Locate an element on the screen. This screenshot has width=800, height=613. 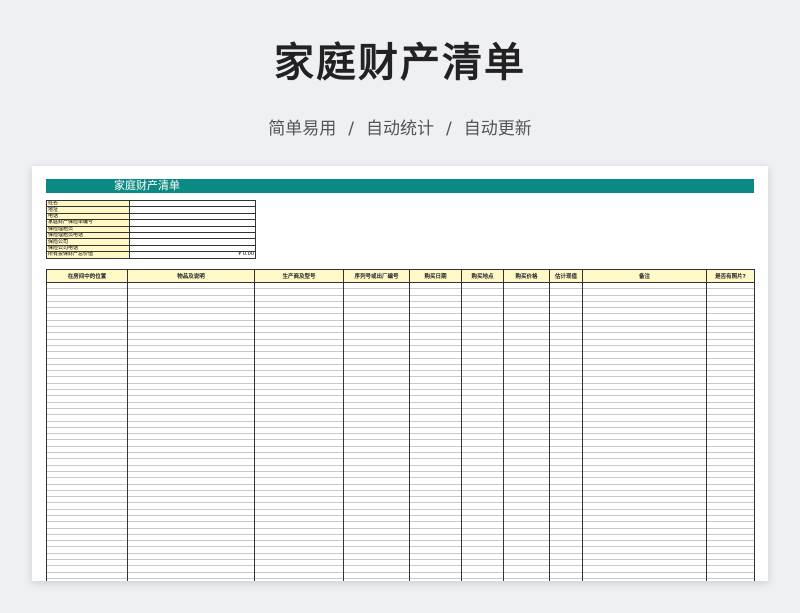
page-subtitle: 简单易用 / 自动统计 / 自动更新 is located at coordinates (400, 126).